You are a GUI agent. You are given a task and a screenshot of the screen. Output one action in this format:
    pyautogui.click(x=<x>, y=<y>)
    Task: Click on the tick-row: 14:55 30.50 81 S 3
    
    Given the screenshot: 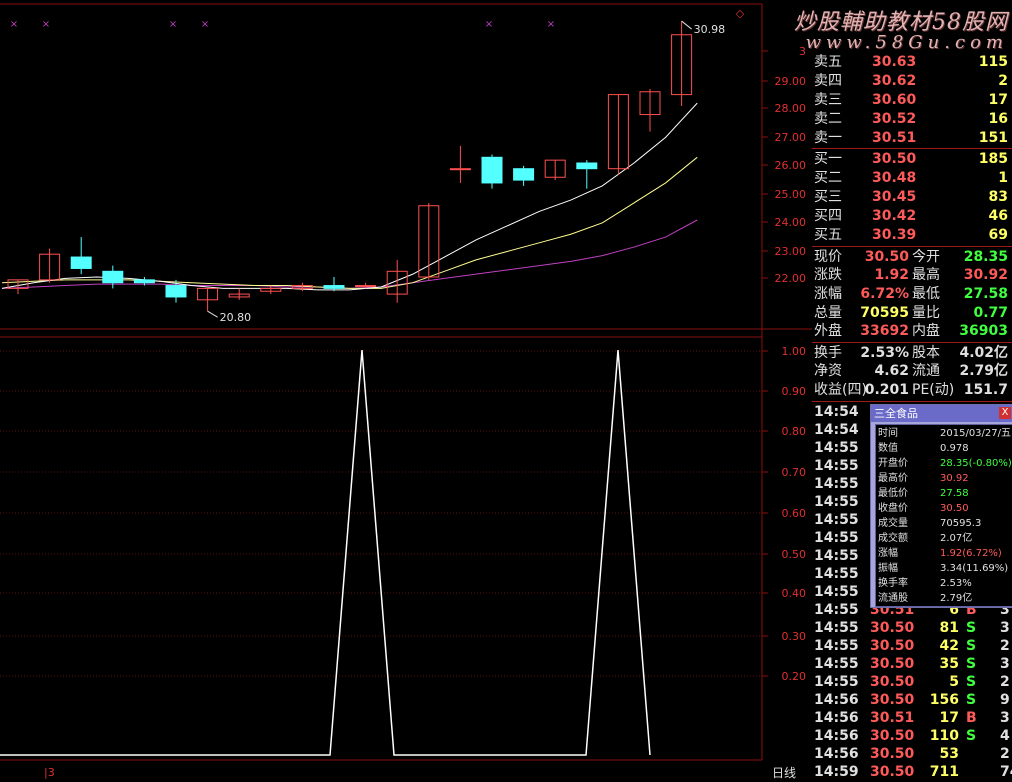 What is the action you would take?
    pyautogui.click(x=912, y=628)
    